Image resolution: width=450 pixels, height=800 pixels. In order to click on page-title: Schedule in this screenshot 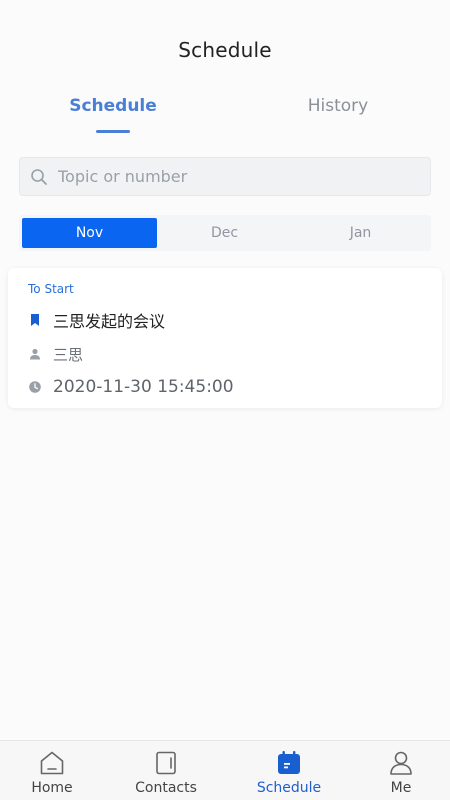, I will do `click(225, 50)`.